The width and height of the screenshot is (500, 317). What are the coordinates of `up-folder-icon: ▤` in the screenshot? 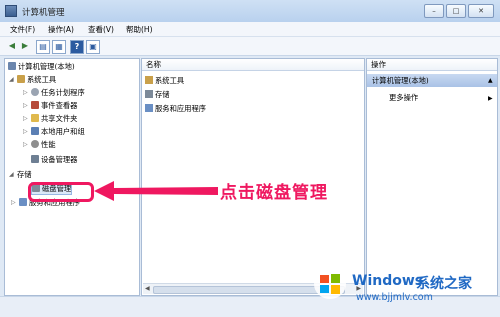 It's located at (43, 47).